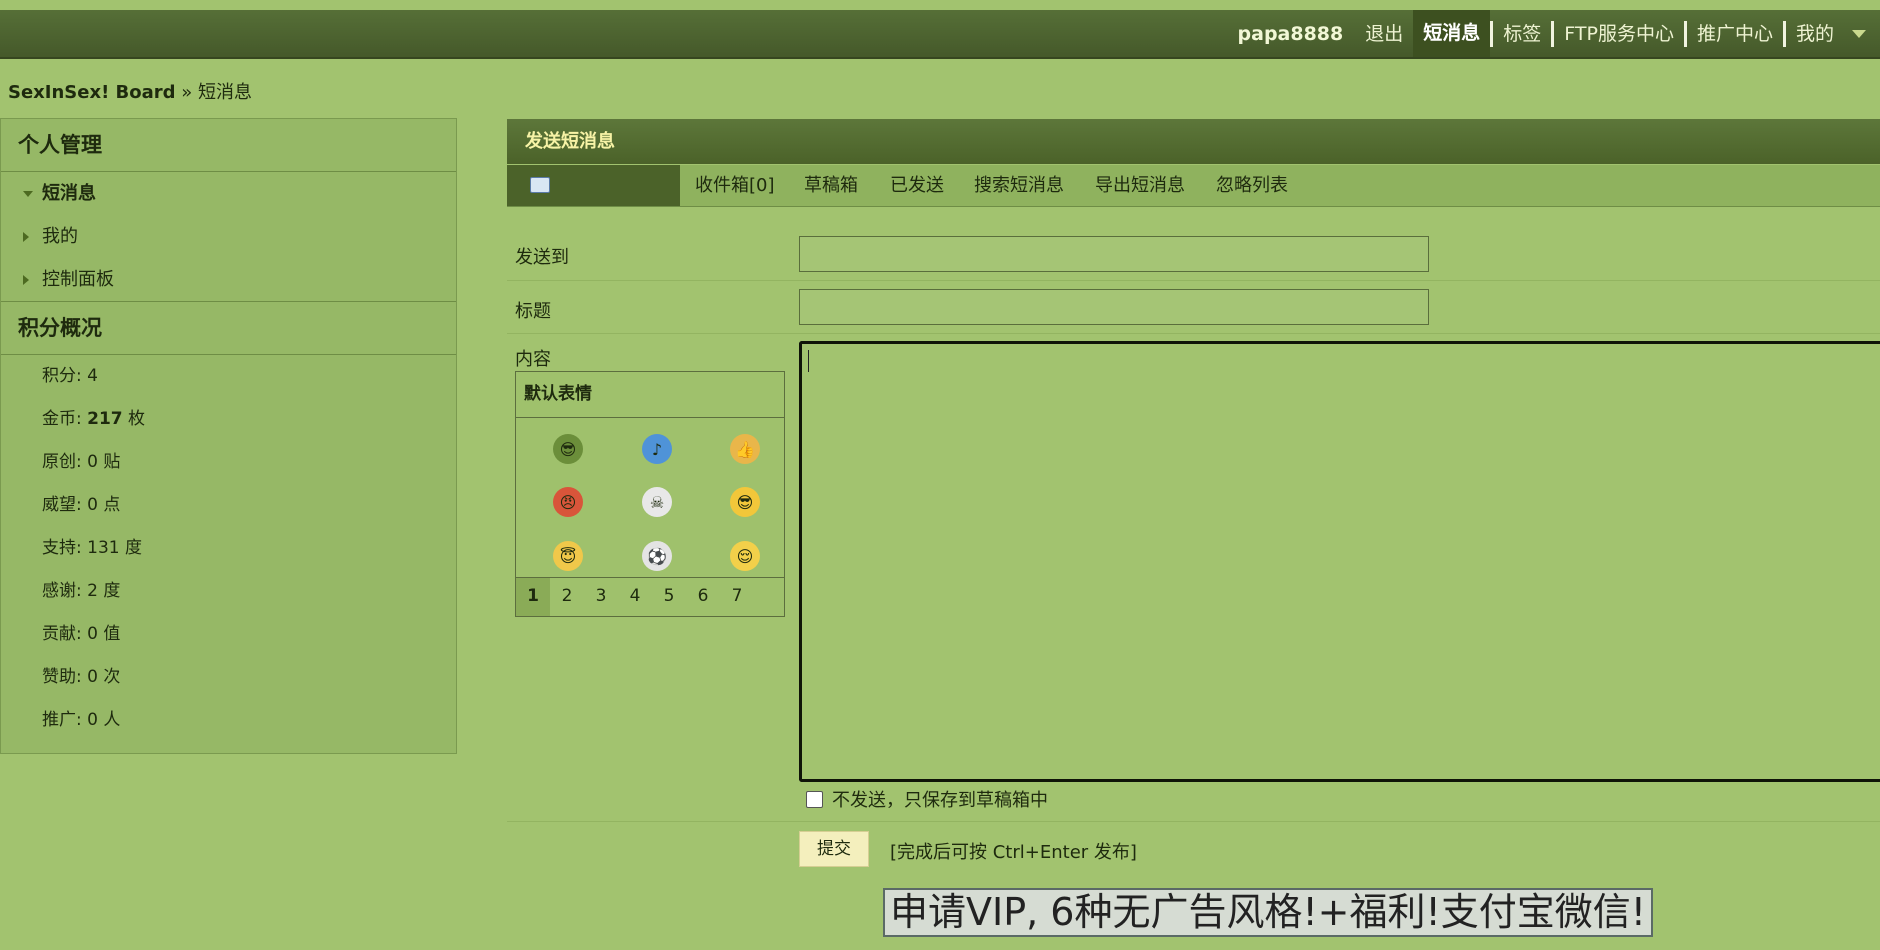 This screenshot has height=950, width=1880. Describe the element at coordinates (1268, 912) in the screenshot. I see `vip-banner: 申请VIP, 6种无广告风格!+福利!支付宝微信!` at that location.